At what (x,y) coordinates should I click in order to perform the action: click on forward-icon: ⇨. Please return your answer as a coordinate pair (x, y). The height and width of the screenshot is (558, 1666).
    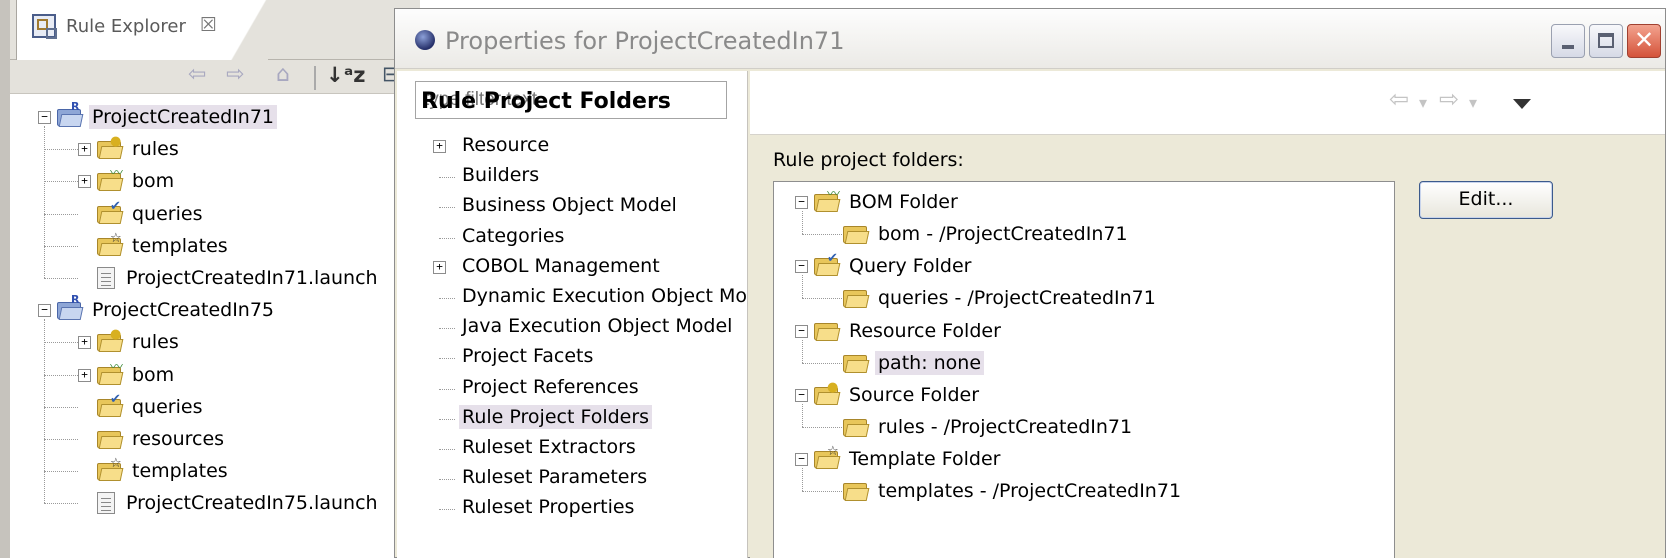
    Looking at the image, I should click on (235, 74).